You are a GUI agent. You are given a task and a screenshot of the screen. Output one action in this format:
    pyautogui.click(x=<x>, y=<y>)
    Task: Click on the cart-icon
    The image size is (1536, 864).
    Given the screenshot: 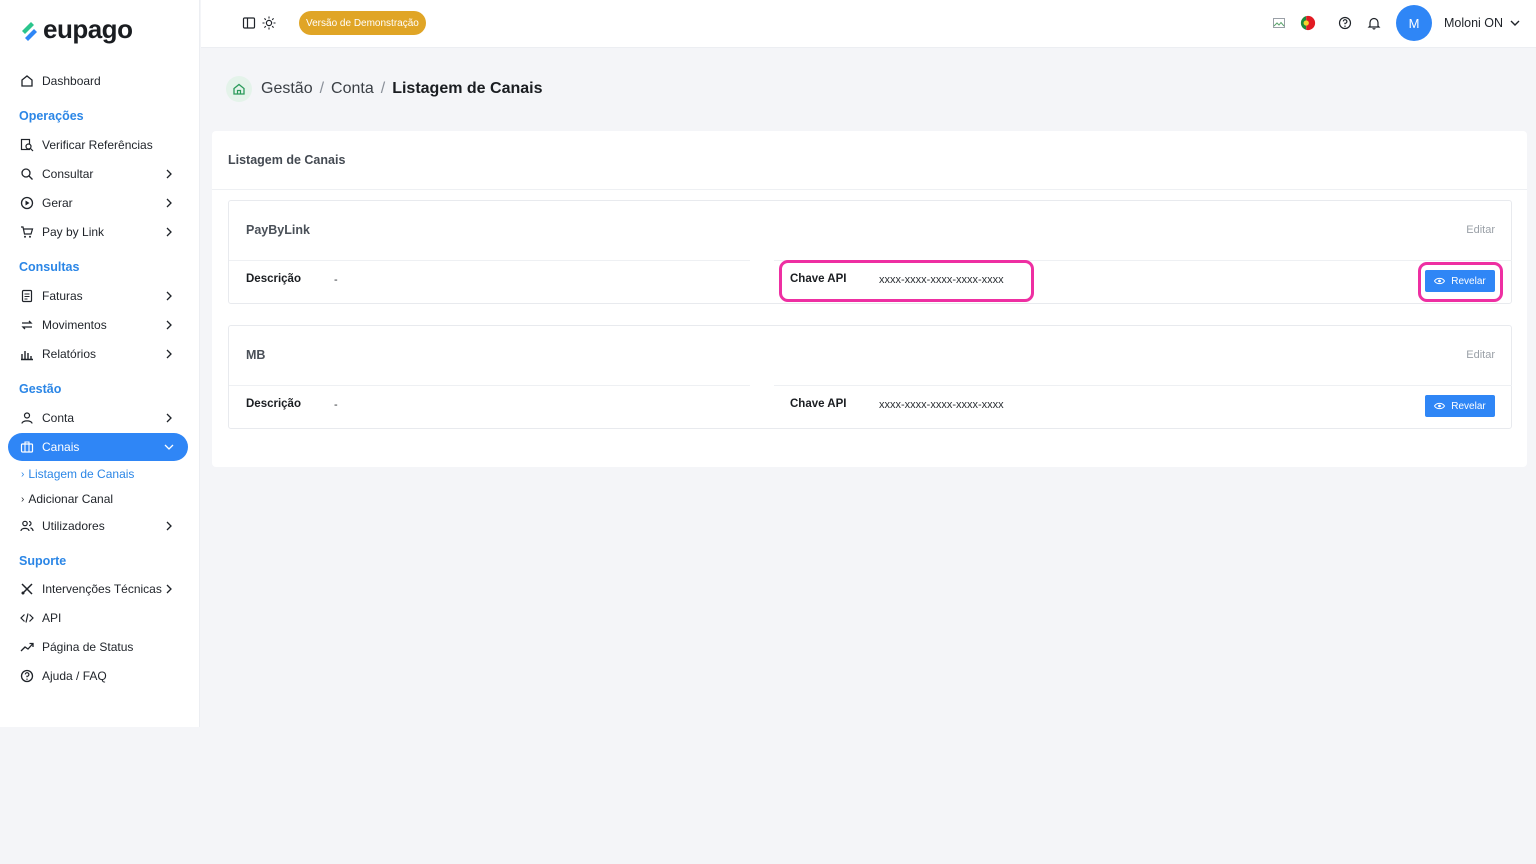 What is the action you would take?
    pyautogui.click(x=27, y=232)
    